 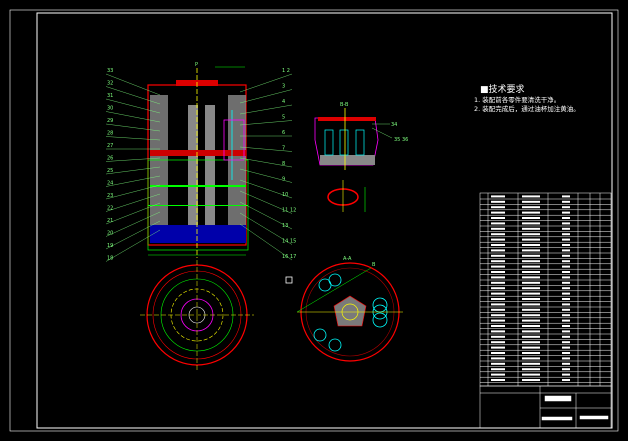 What do you see at coordinates (283, 164) in the screenshot?
I see `part-label: 8` at bounding box center [283, 164].